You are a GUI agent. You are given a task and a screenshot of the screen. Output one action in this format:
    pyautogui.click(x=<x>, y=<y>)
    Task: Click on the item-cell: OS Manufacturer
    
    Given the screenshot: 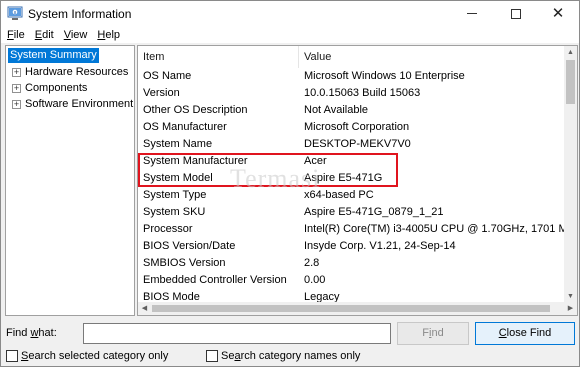 What is the action you would take?
    pyautogui.click(x=185, y=127)
    